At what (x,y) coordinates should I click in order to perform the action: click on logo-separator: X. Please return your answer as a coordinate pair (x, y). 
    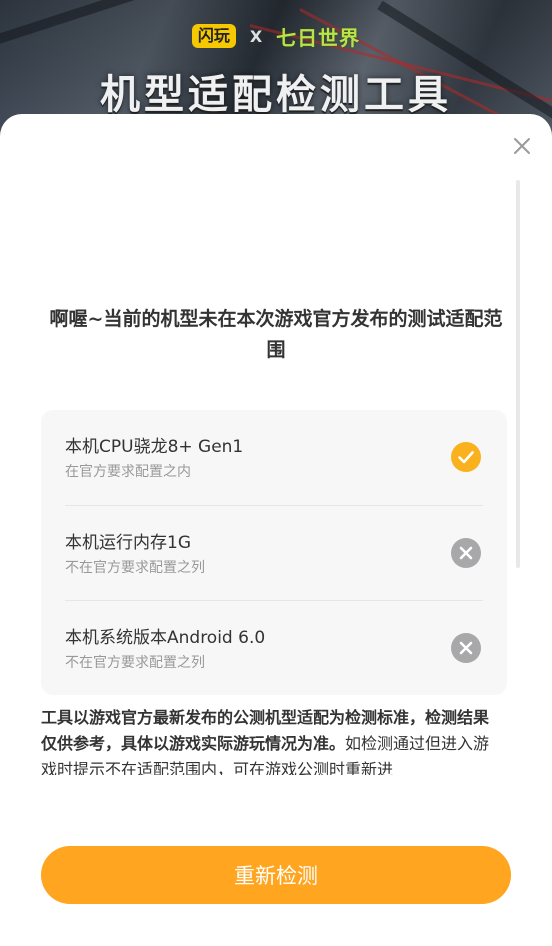
    Looking at the image, I should click on (256, 36).